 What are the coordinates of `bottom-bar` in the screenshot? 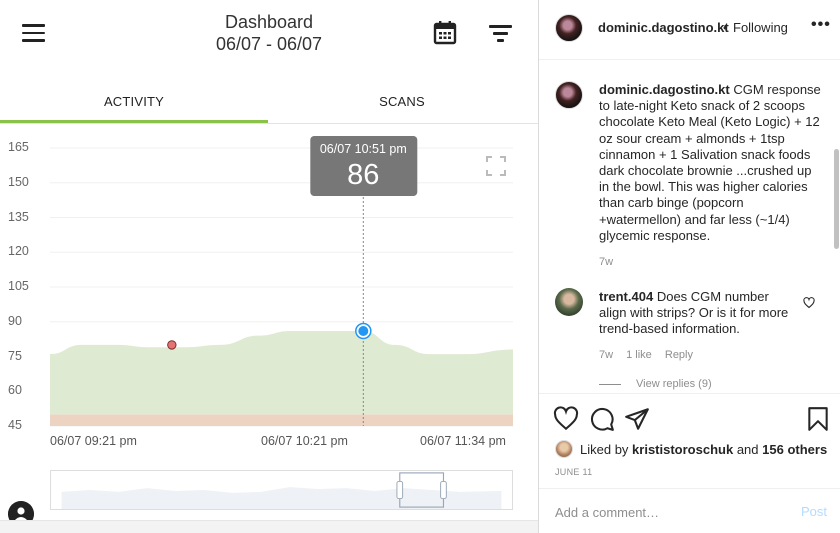 It's located at (269, 526).